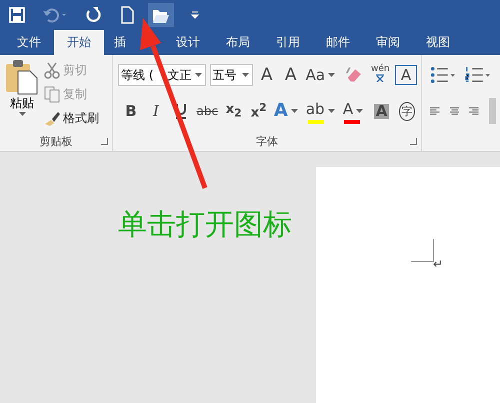 This screenshot has width=500, height=403. What do you see at coordinates (231, 75) in the screenshot?
I see `font-size-field: 五号` at bounding box center [231, 75].